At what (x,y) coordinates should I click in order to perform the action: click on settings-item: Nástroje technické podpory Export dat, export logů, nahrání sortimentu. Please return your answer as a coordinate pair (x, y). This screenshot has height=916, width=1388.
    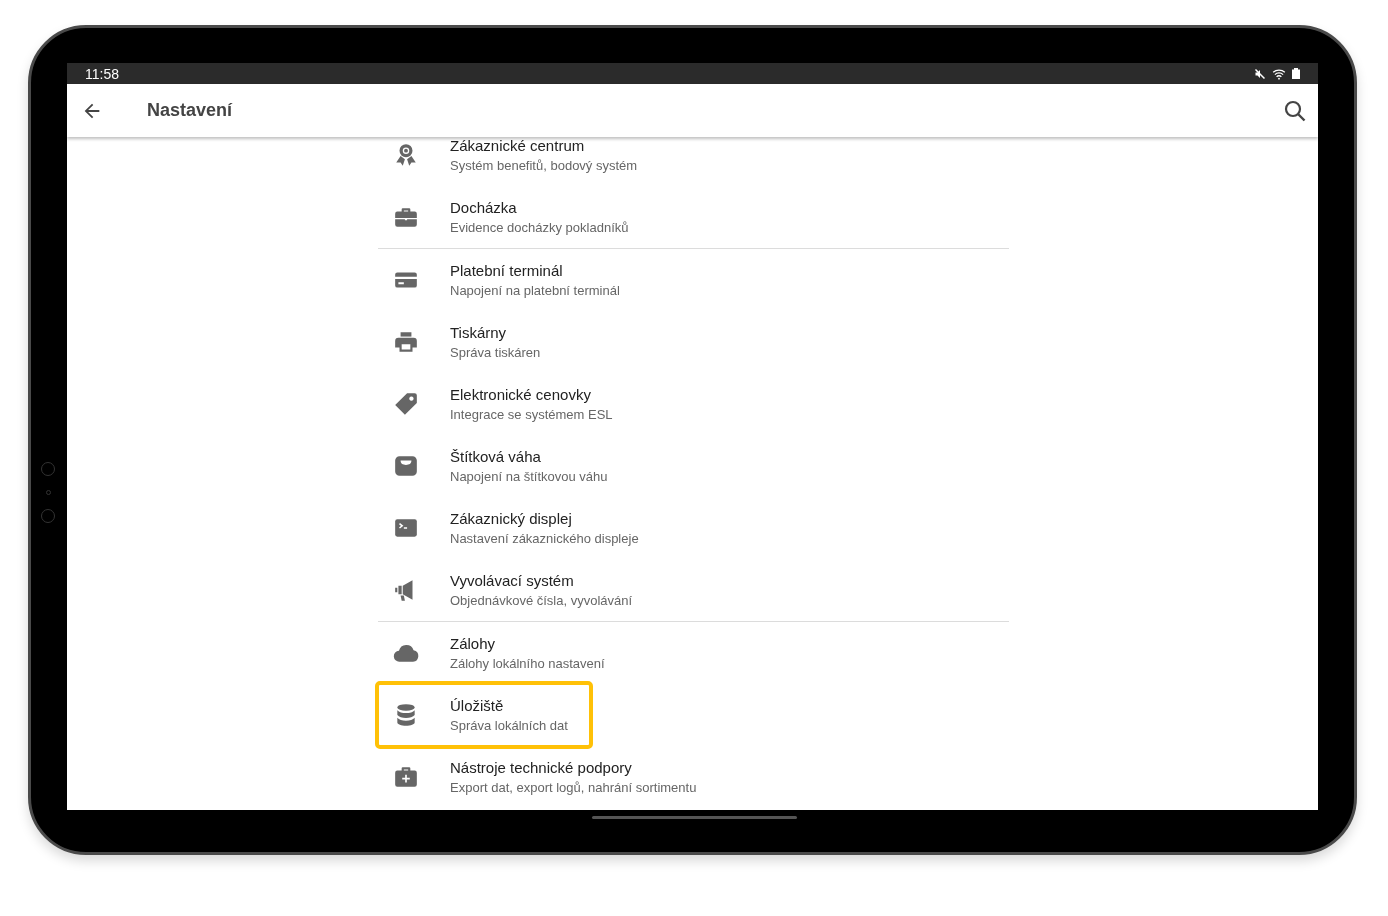
    Looking at the image, I should click on (548, 777).